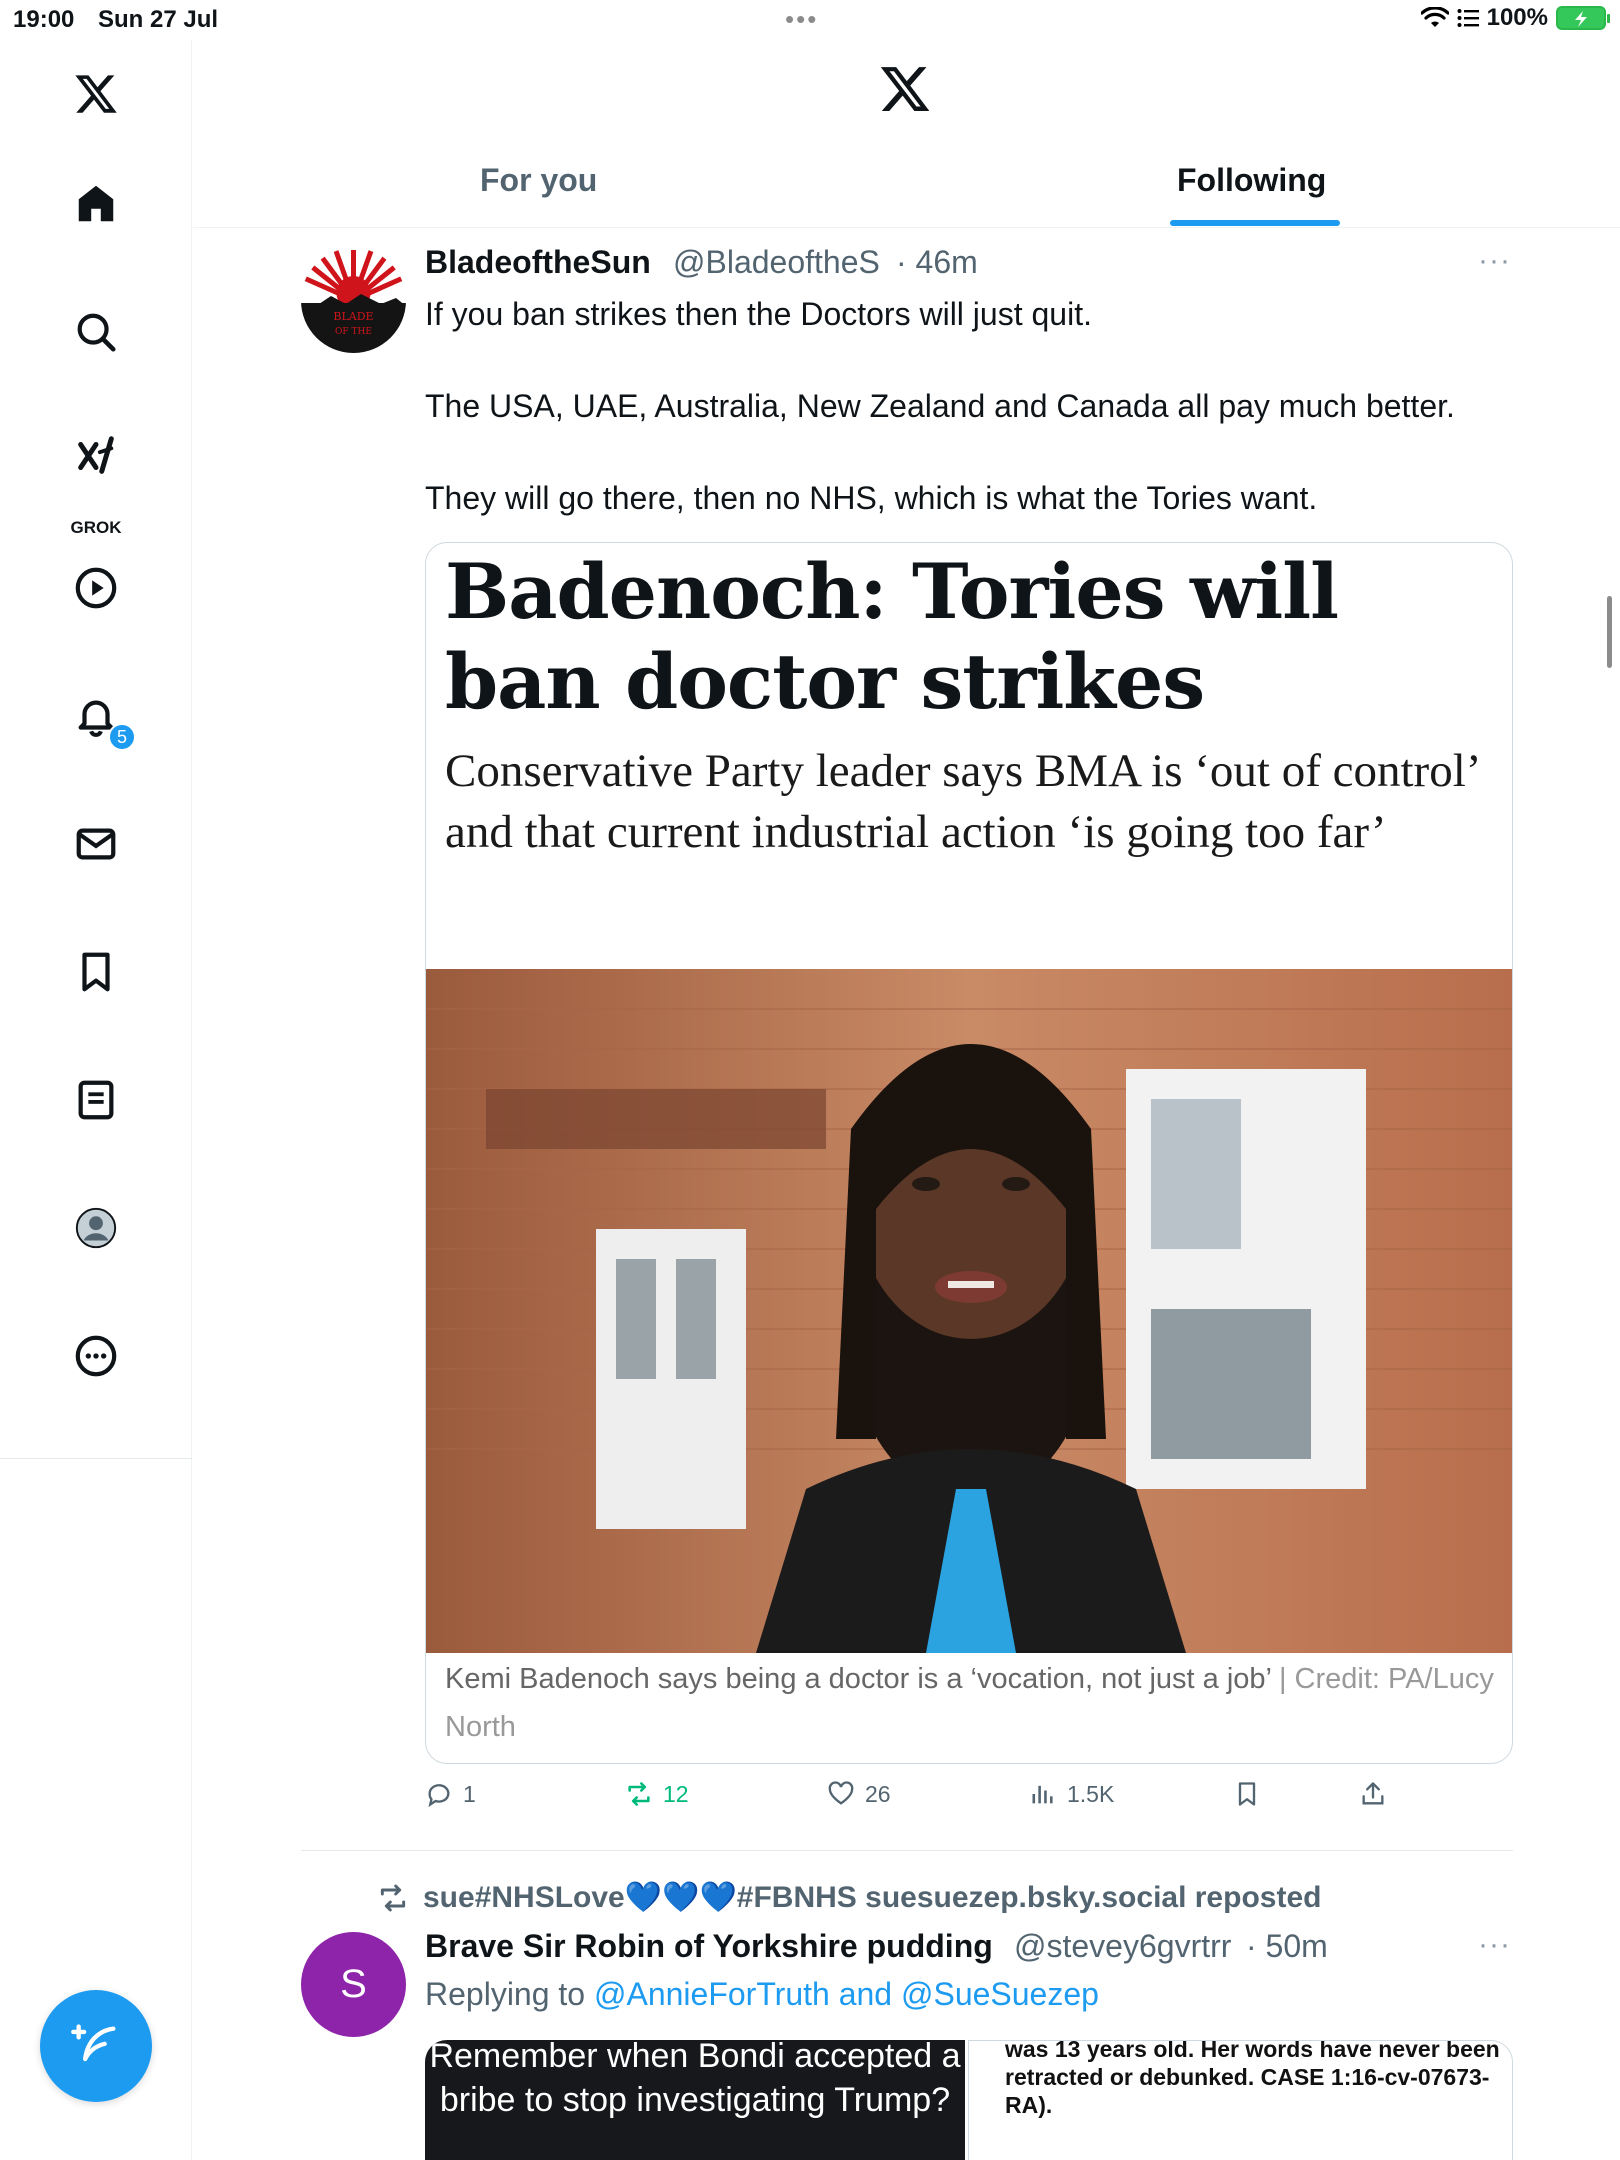 This screenshot has height=2160, width=1620. Describe the element at coordinates (1042, 1794) in the screenshot. I see `views-chart-icon` at that location.